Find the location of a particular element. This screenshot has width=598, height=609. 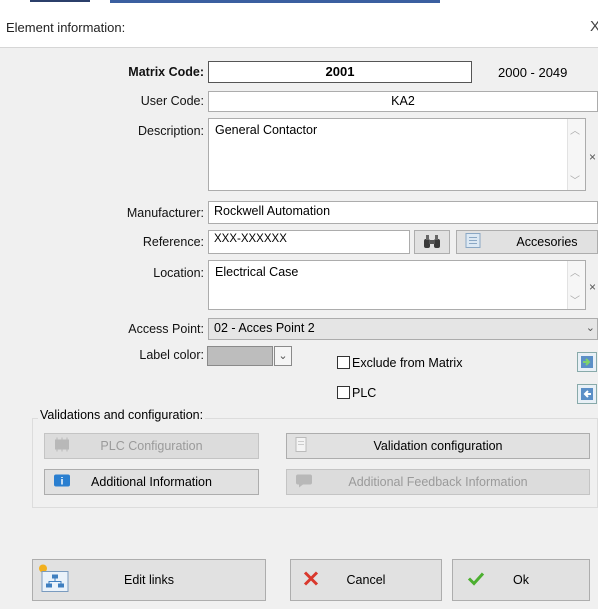

plc-configuration-button: PLC Configuration is located at coordinates (151, 446).